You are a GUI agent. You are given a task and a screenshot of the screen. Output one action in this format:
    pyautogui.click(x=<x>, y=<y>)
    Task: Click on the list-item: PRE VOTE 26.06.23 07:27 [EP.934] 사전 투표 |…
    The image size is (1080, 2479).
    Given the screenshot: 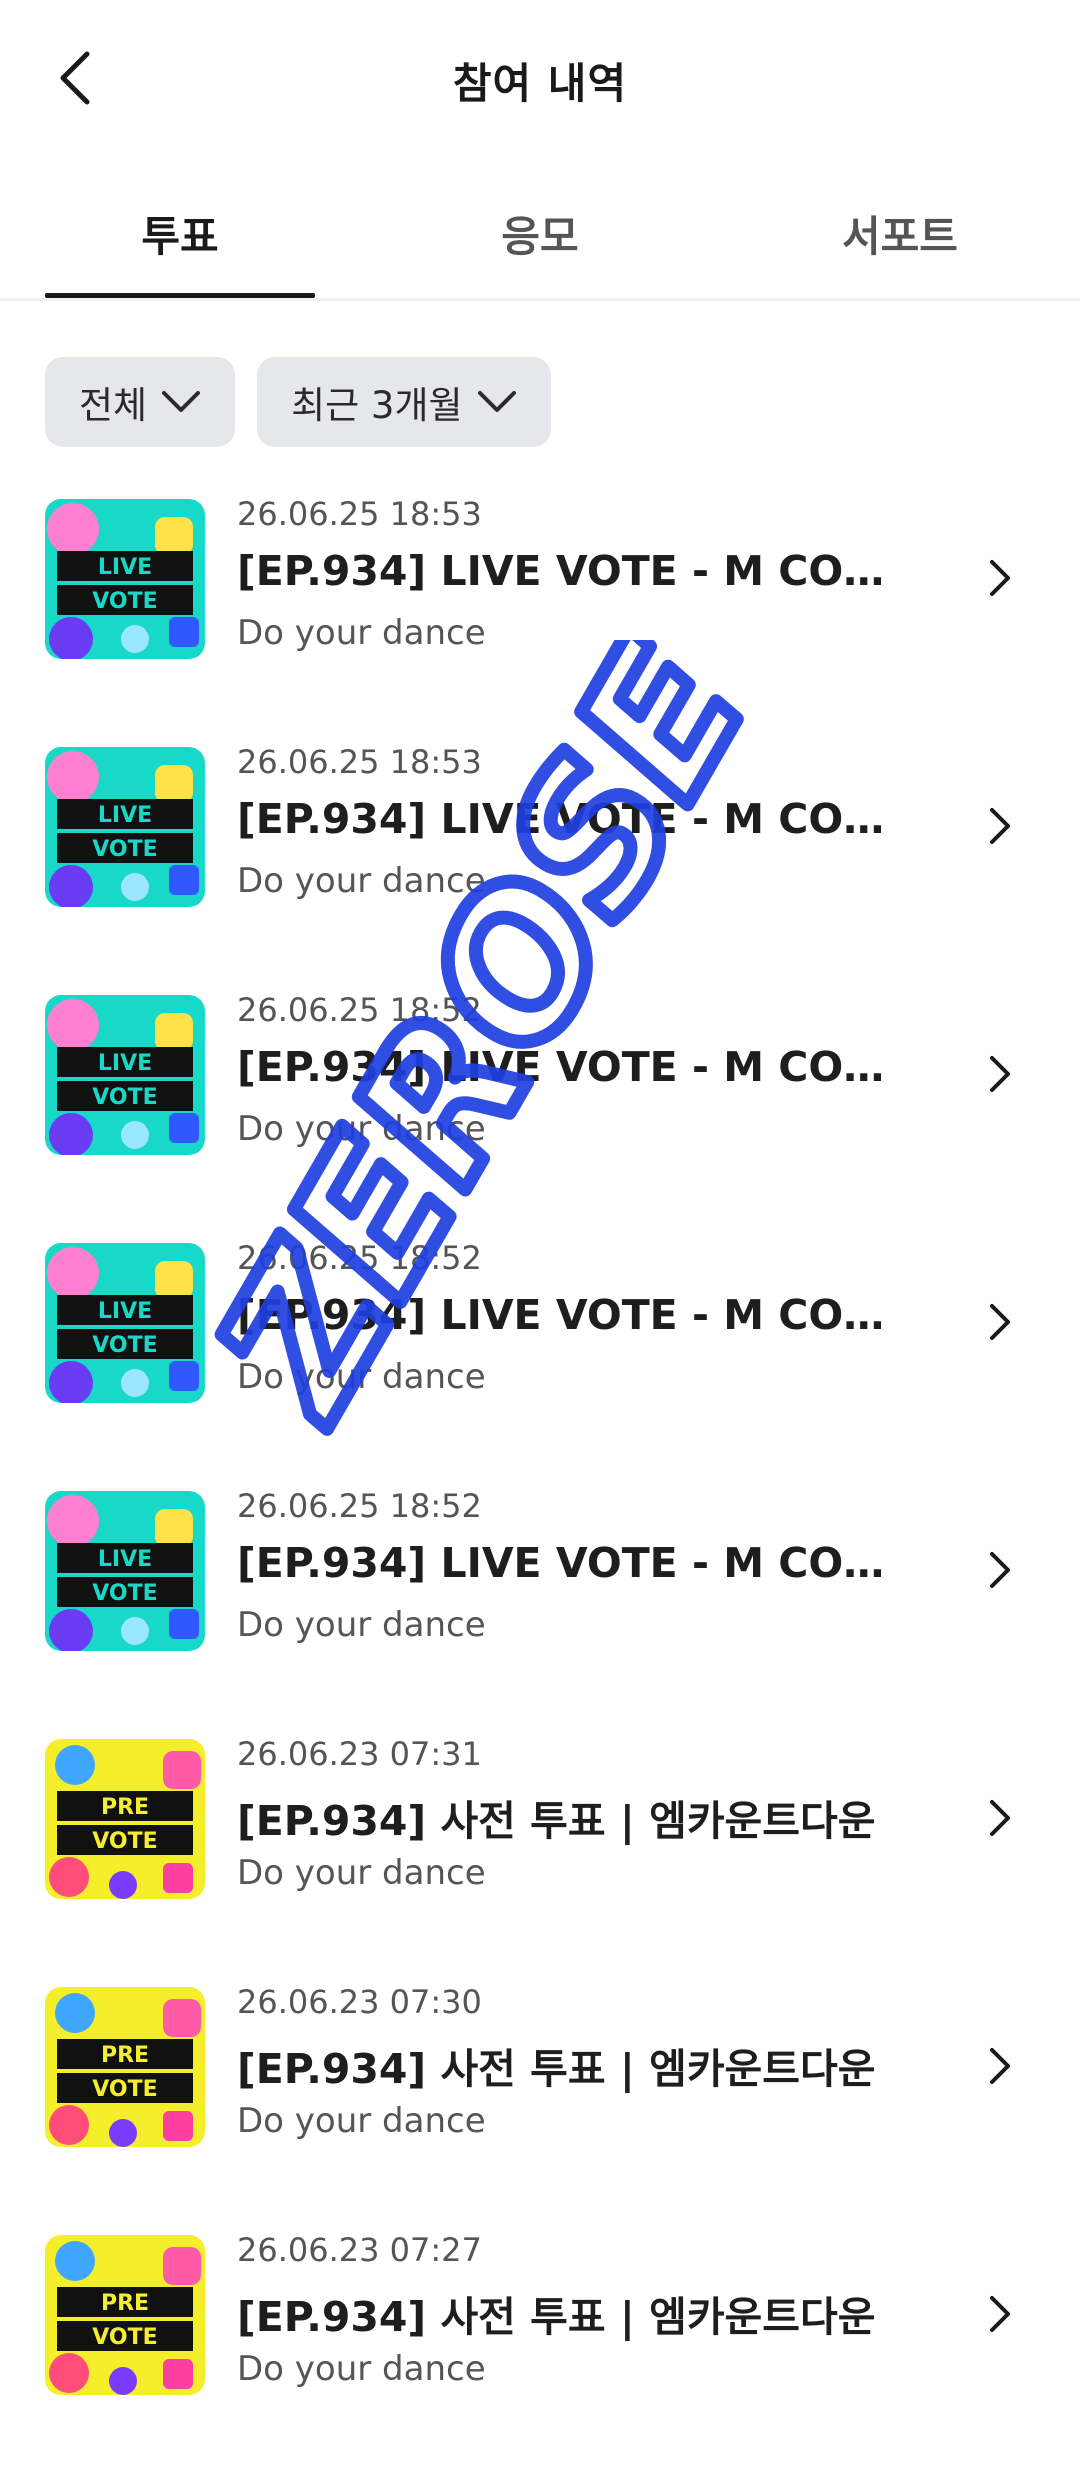 What is the action you would take?
    pyautogui.click(x=540, y=2355)
    